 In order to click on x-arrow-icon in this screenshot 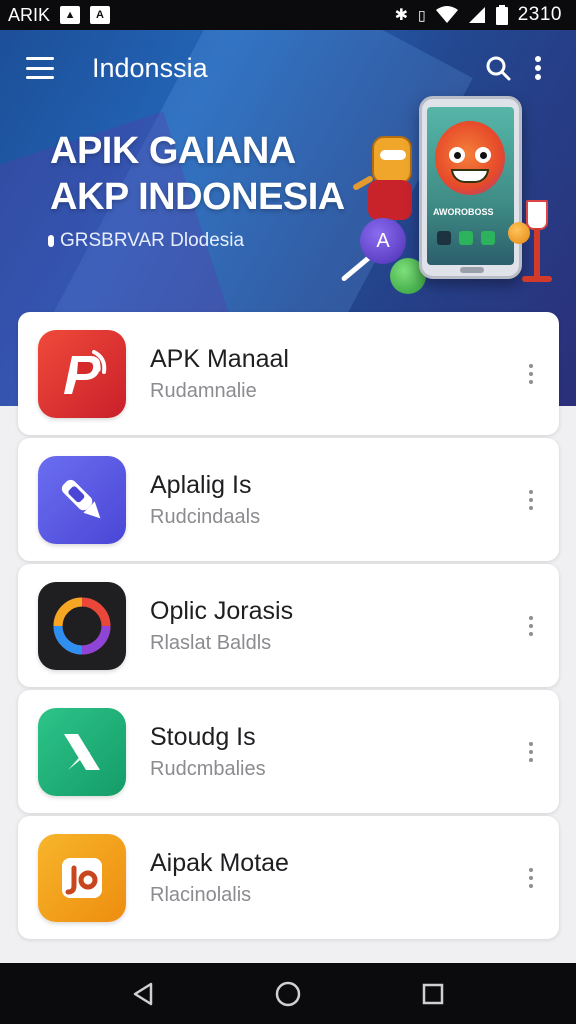, I will do `click(82, 751)`.